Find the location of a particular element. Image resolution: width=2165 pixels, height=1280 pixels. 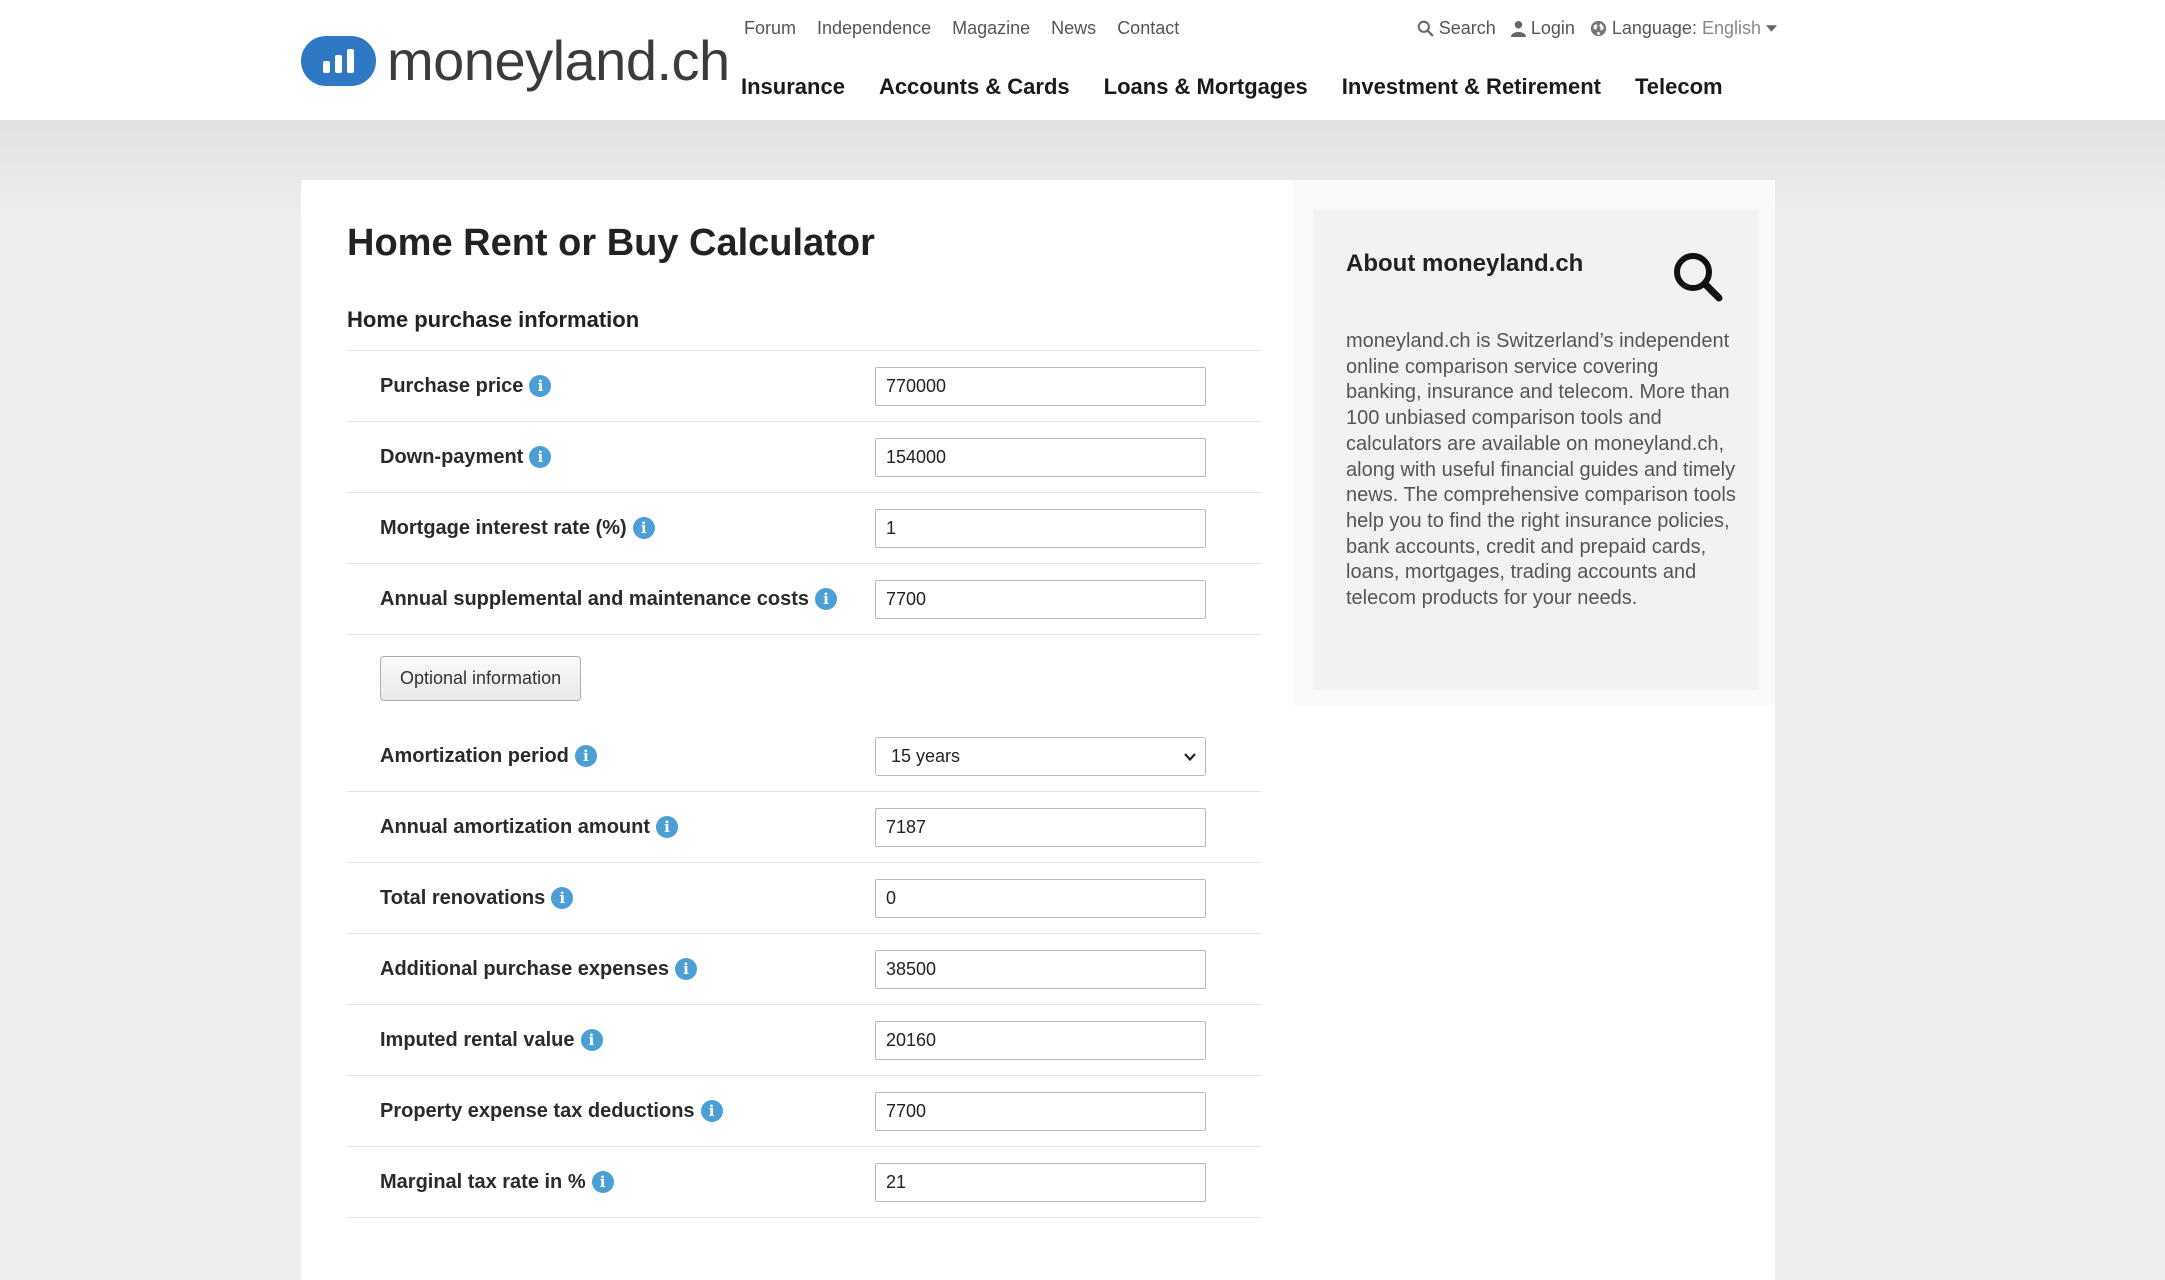

field-label: Marginal tax rate in % i is located at coordinates (497, 1182).